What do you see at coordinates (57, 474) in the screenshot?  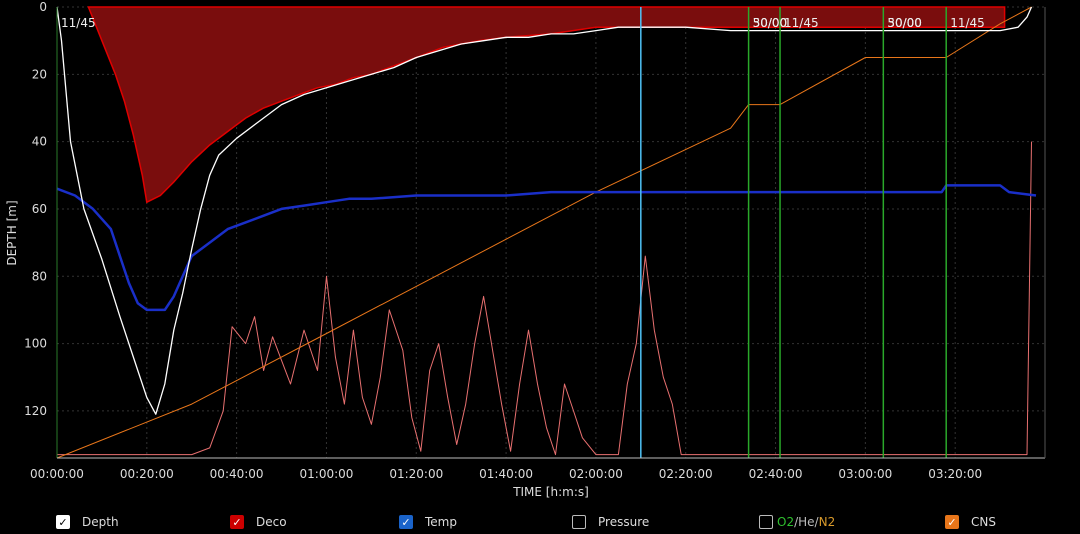 I see `x-tick-label: 00:00:00` at bounding box center [57, 474].